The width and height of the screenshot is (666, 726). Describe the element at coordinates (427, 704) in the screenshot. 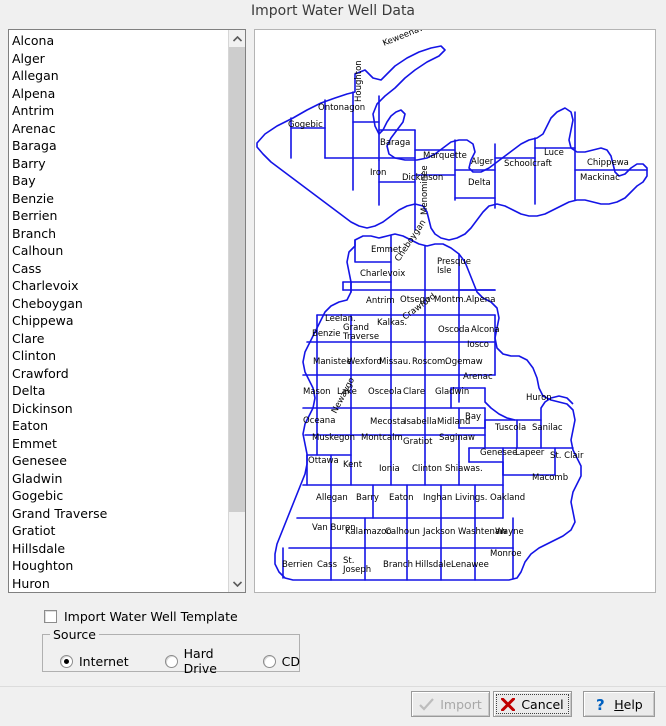

I see `check-icon` at that location.